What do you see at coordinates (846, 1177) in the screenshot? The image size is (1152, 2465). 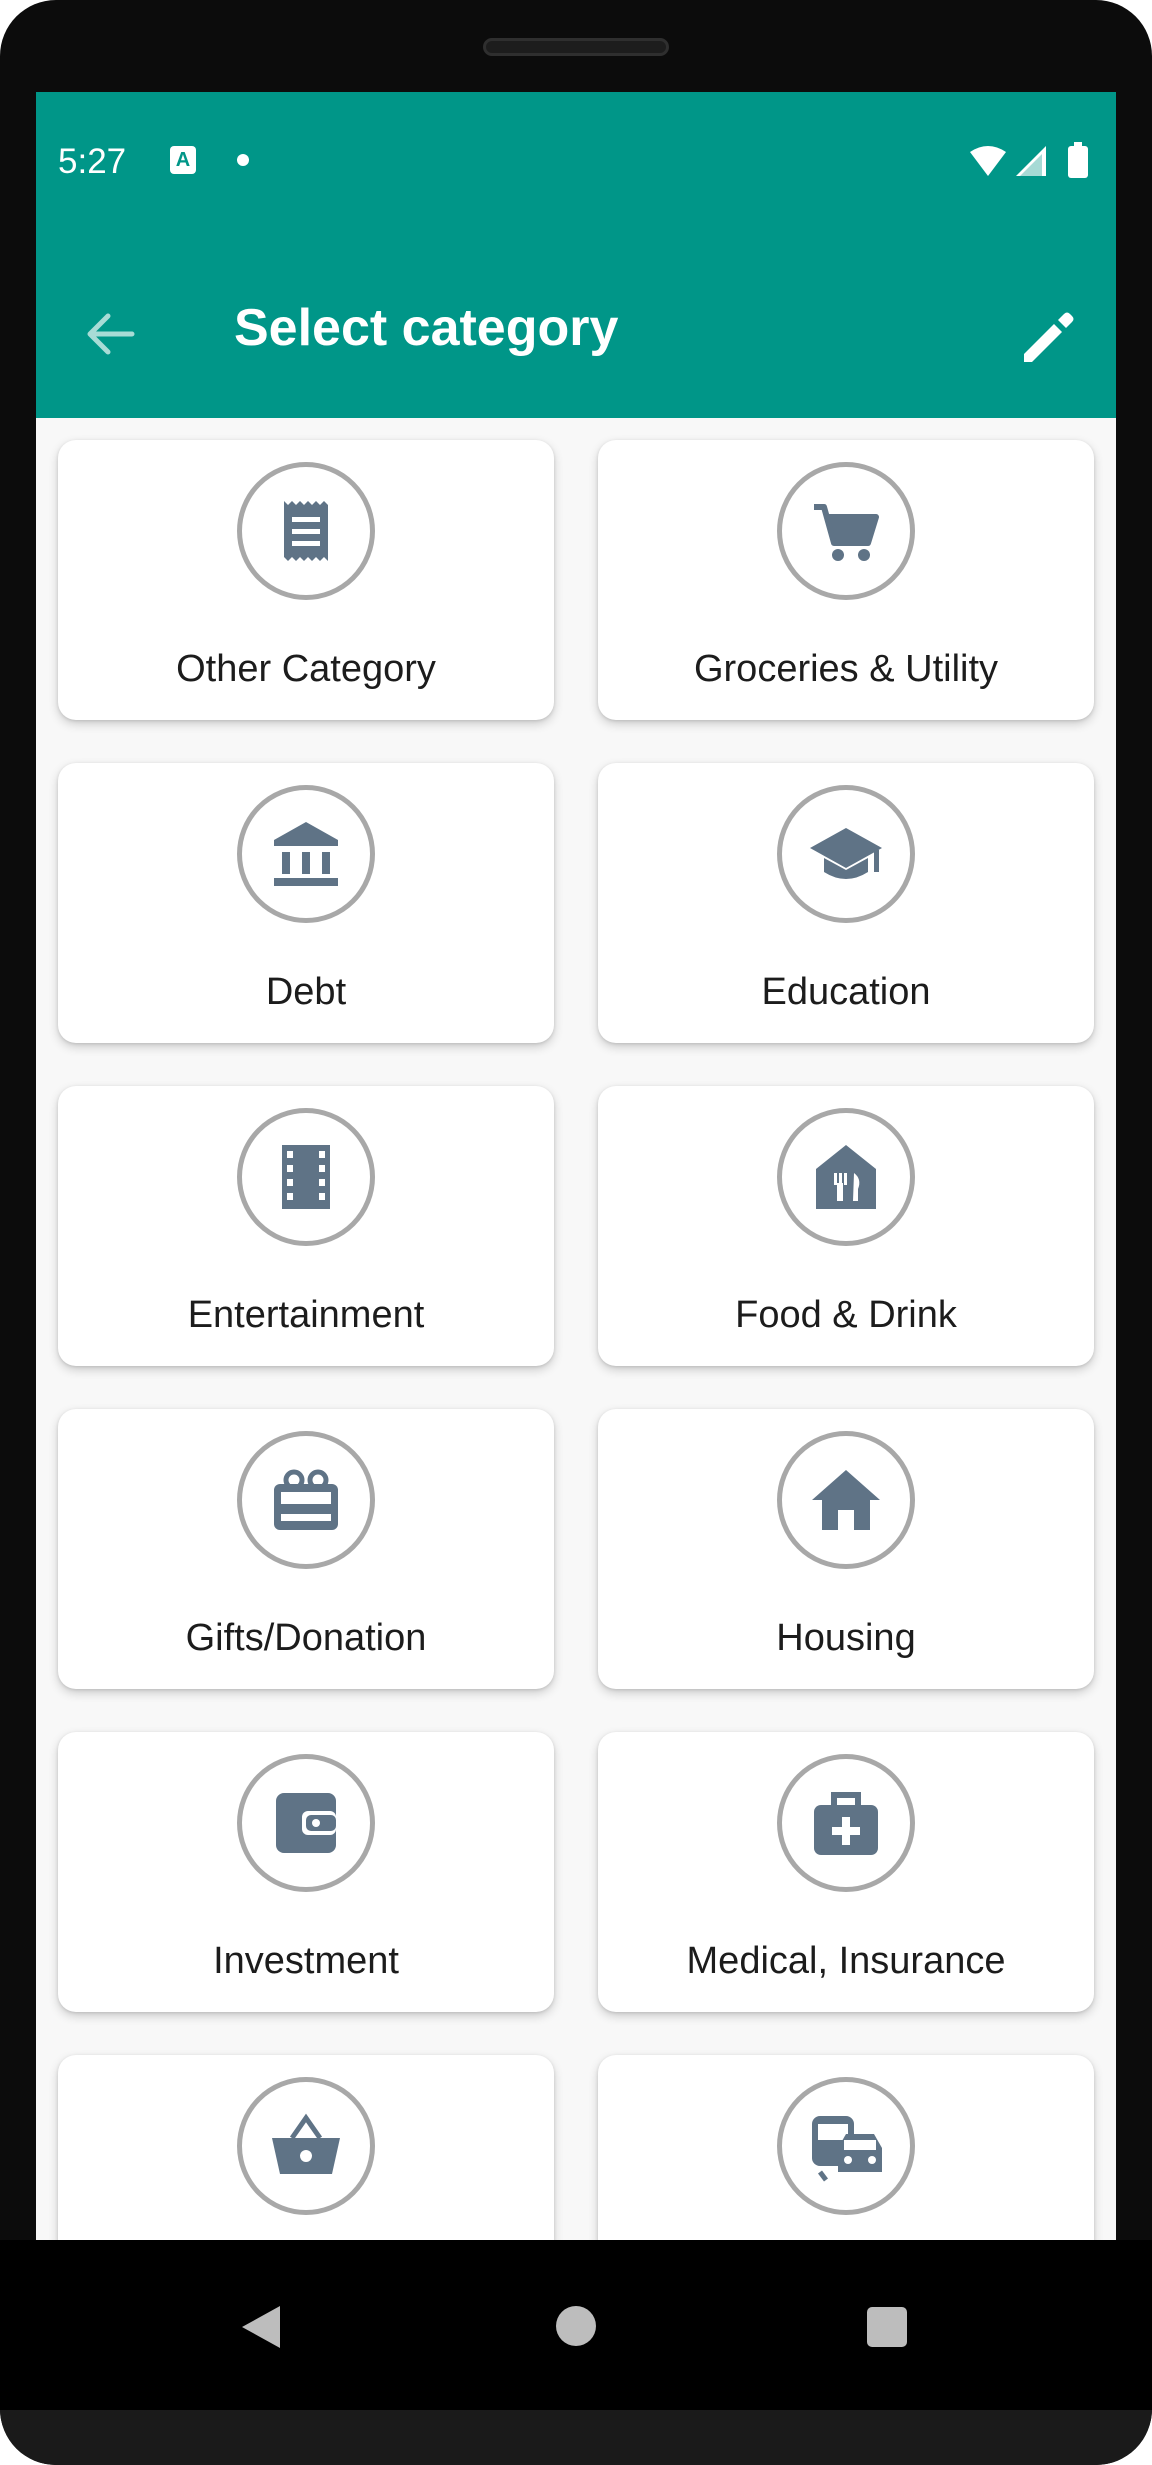 I see `restaurant-icon` at bounding box center [846, 1177].